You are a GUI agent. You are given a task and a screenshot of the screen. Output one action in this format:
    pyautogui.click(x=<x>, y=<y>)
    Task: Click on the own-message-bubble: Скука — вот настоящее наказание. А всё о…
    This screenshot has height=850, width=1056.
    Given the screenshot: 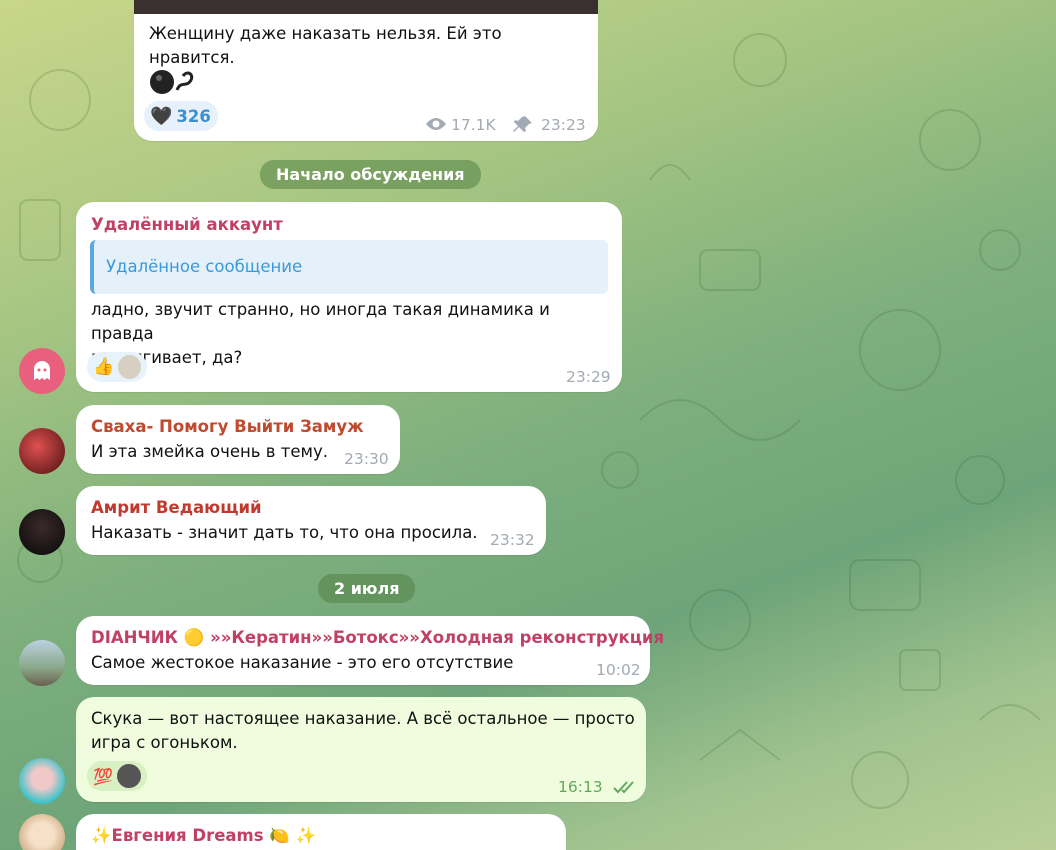 What is the action you would take?
    pyautogui.click(x=361, y=749)
    